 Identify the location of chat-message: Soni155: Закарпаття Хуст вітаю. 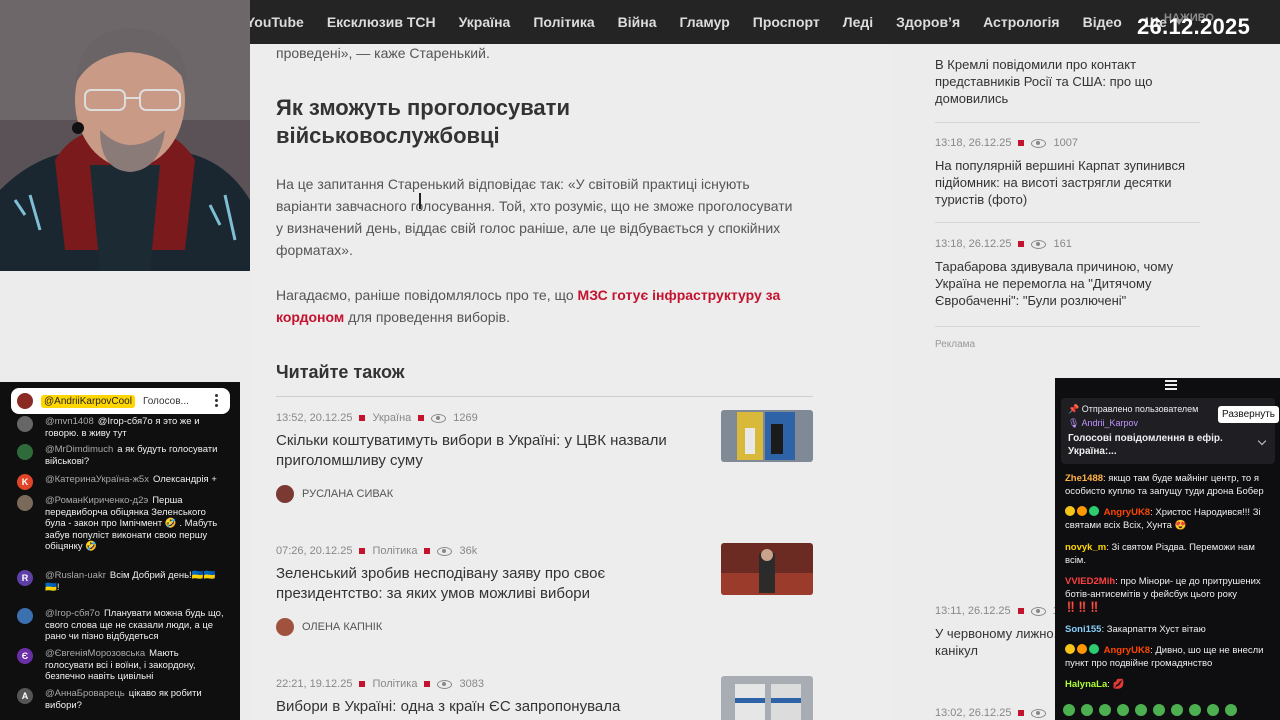
(1169, 629).